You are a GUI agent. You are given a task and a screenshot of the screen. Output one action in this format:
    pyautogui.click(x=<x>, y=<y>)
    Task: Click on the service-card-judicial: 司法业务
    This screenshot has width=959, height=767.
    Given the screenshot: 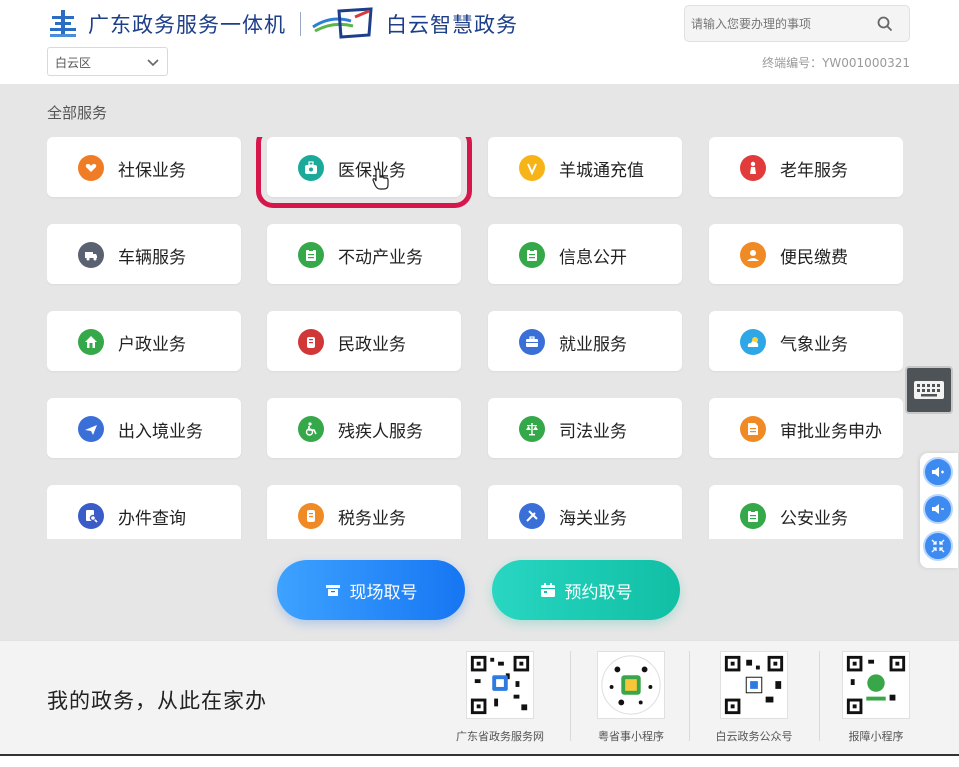 What is the action you would take?
    pyautogui.click(x=585, y=428)
    